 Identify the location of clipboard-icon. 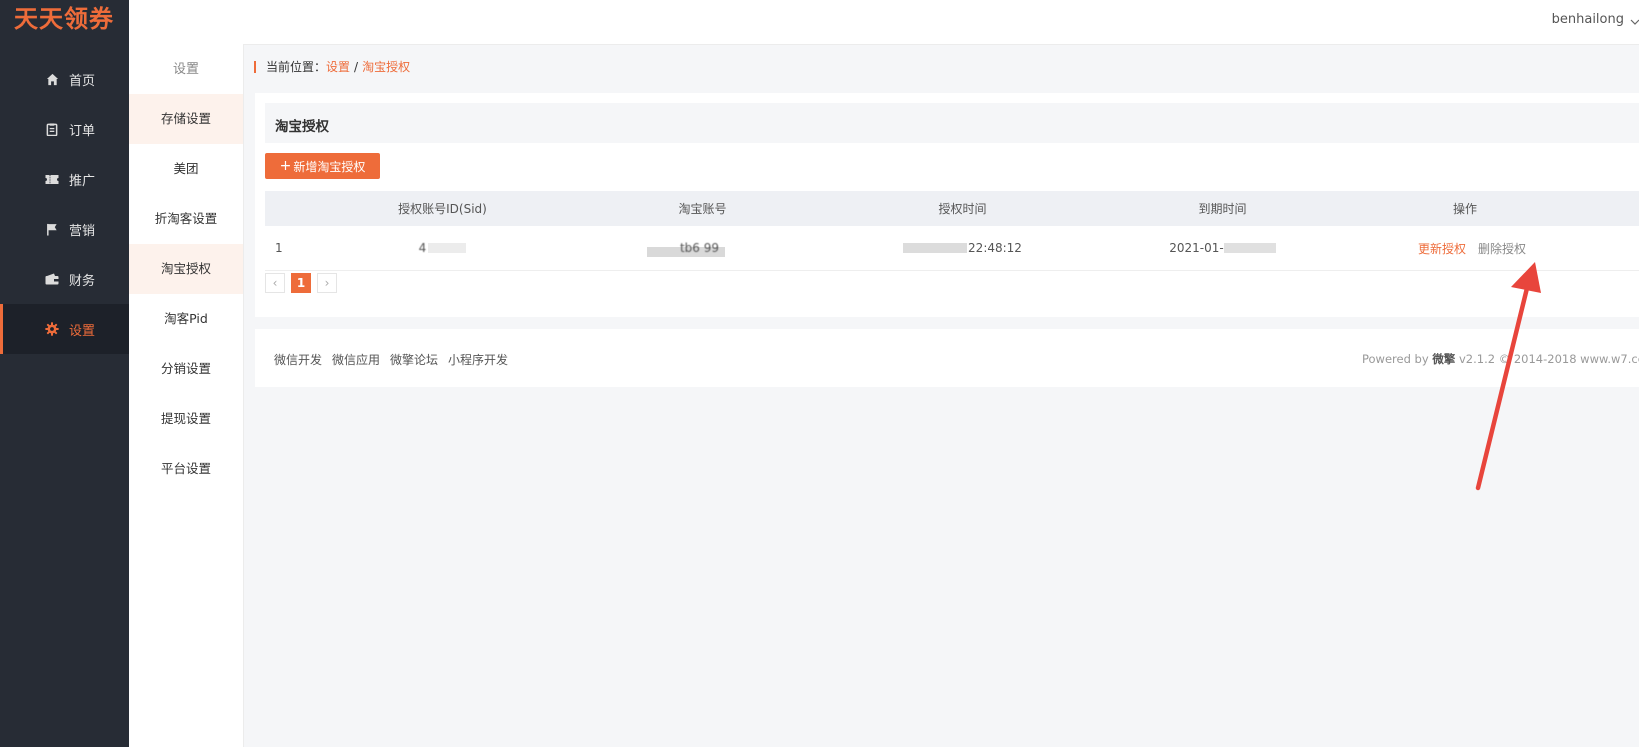
(52, 129).